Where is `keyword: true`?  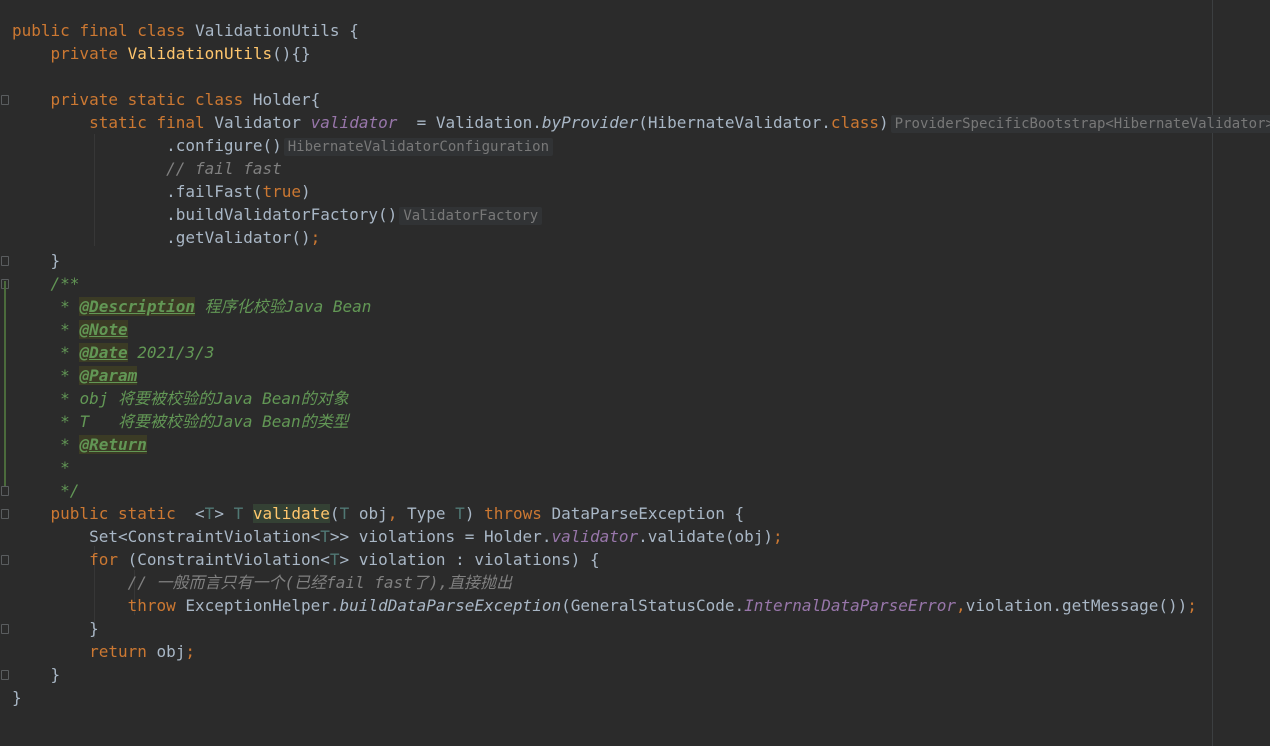 keyword: true is located at coordinates (281, 191).